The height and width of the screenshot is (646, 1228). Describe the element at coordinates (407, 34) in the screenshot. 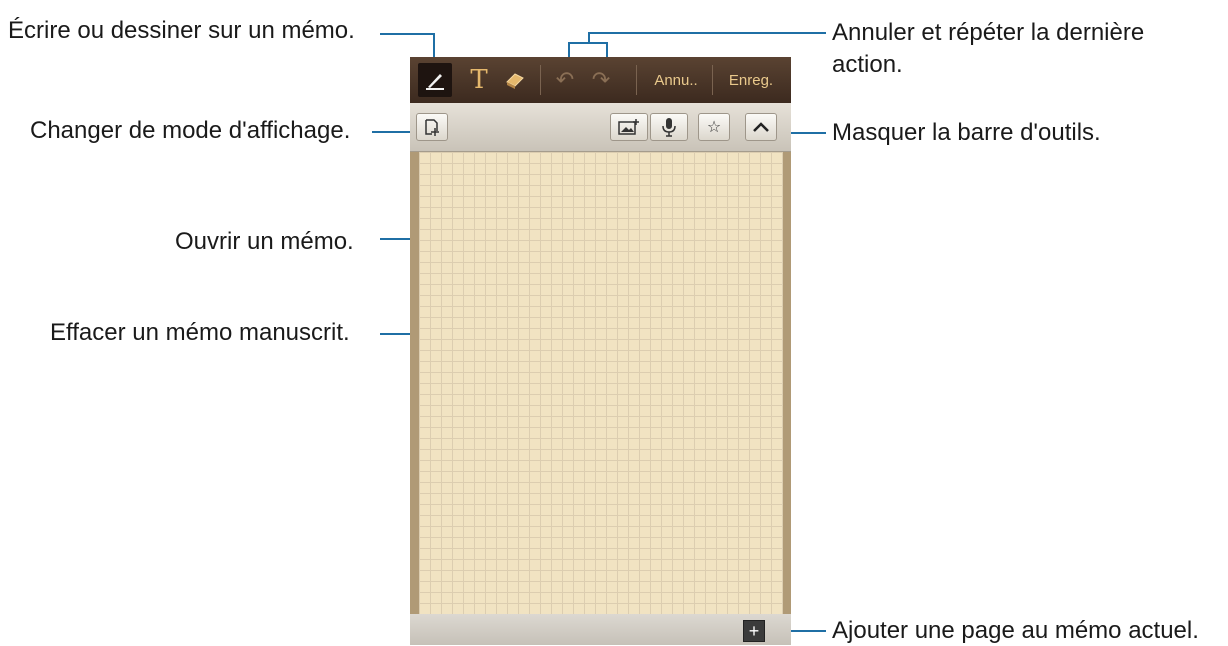

I see `line-write-h` at that location.